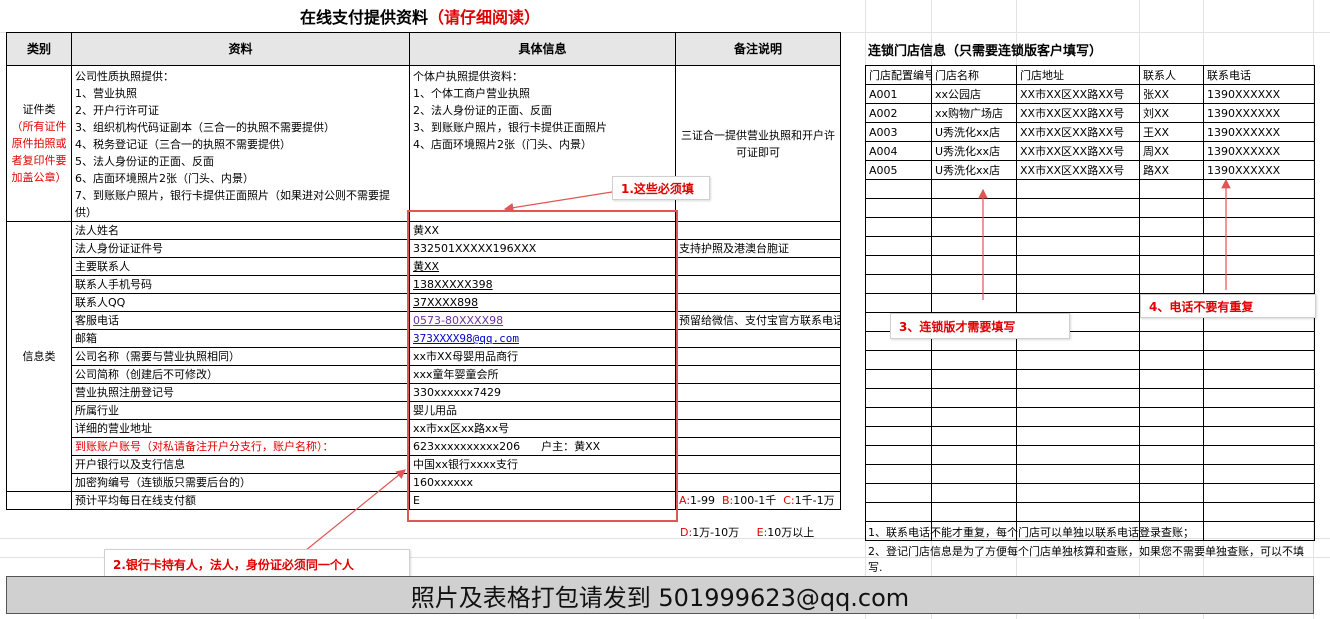 The image size is (1330, 619). I want to click on callout-required: 1.这些必须填, so click(661, 188).